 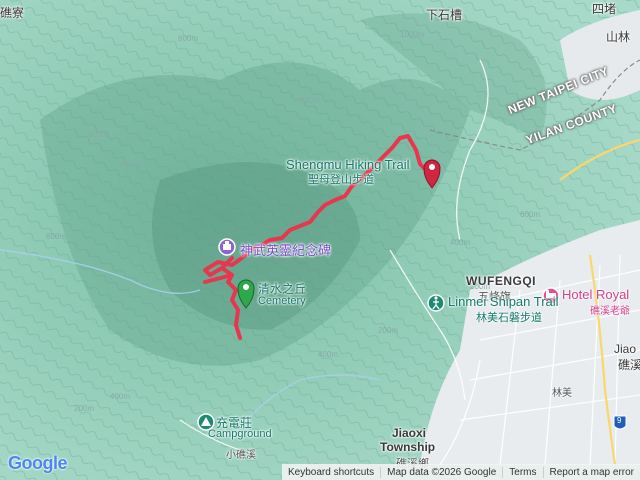 I want to click on trail-label: Shengmu Hiking Trail, so click(x=348, y=164).